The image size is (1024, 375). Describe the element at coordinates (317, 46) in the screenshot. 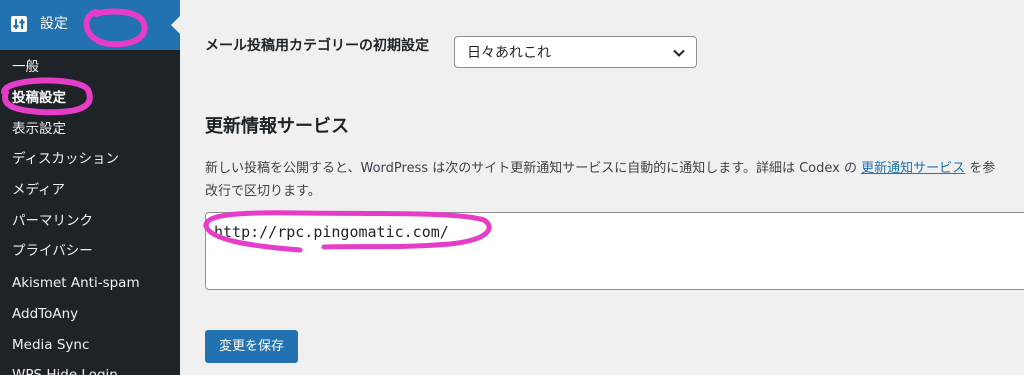

I see `mail-category-label: メール投稿用カテゴリーの初期設定` at that location.